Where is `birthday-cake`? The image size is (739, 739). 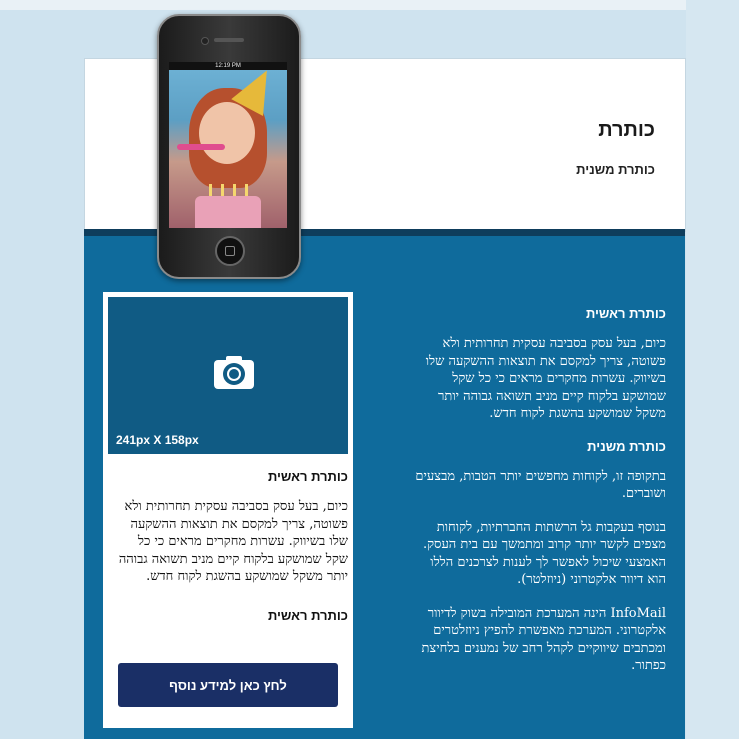 birthday-cake is located at coordinates (228, 212).